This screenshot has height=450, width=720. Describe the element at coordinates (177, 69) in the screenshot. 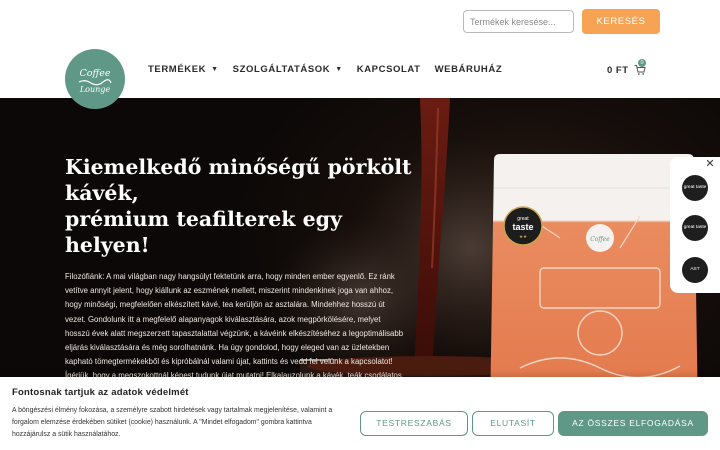

I see `nav-item-label: TERMÉKEK` at that location.